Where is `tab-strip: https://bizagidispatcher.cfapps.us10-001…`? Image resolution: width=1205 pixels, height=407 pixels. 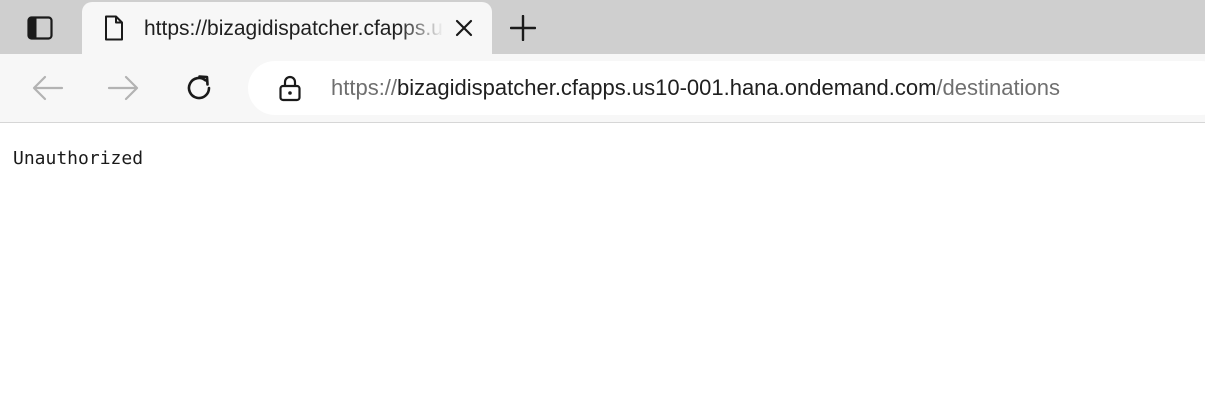 tab-strip: https://bizagidispatcher.cfapps.us10-001… is located at coordinates (602, 27).